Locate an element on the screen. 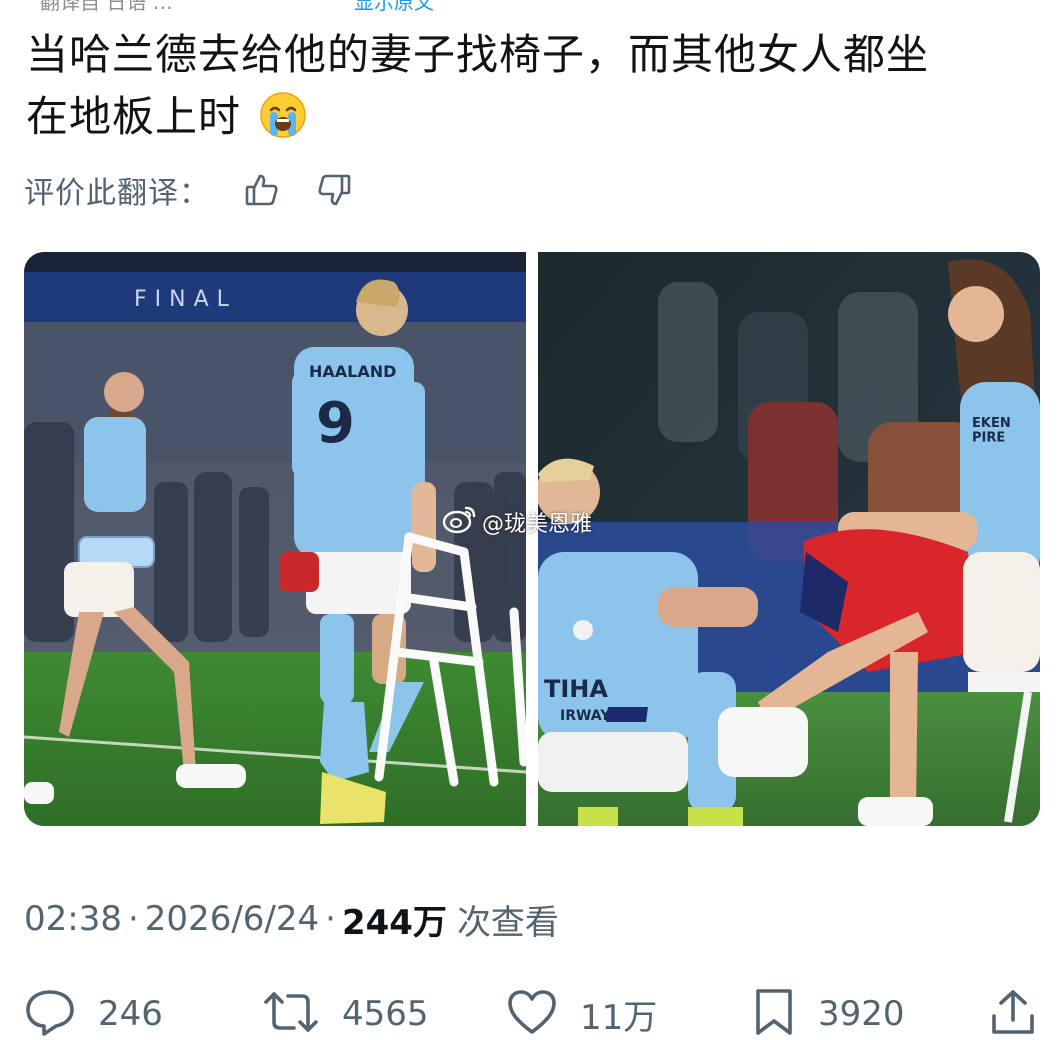 The height and width of the screenshot is (1040, 1064). action-bar: 246 4565 11万 3920 is located at coordinates (532, 1014).